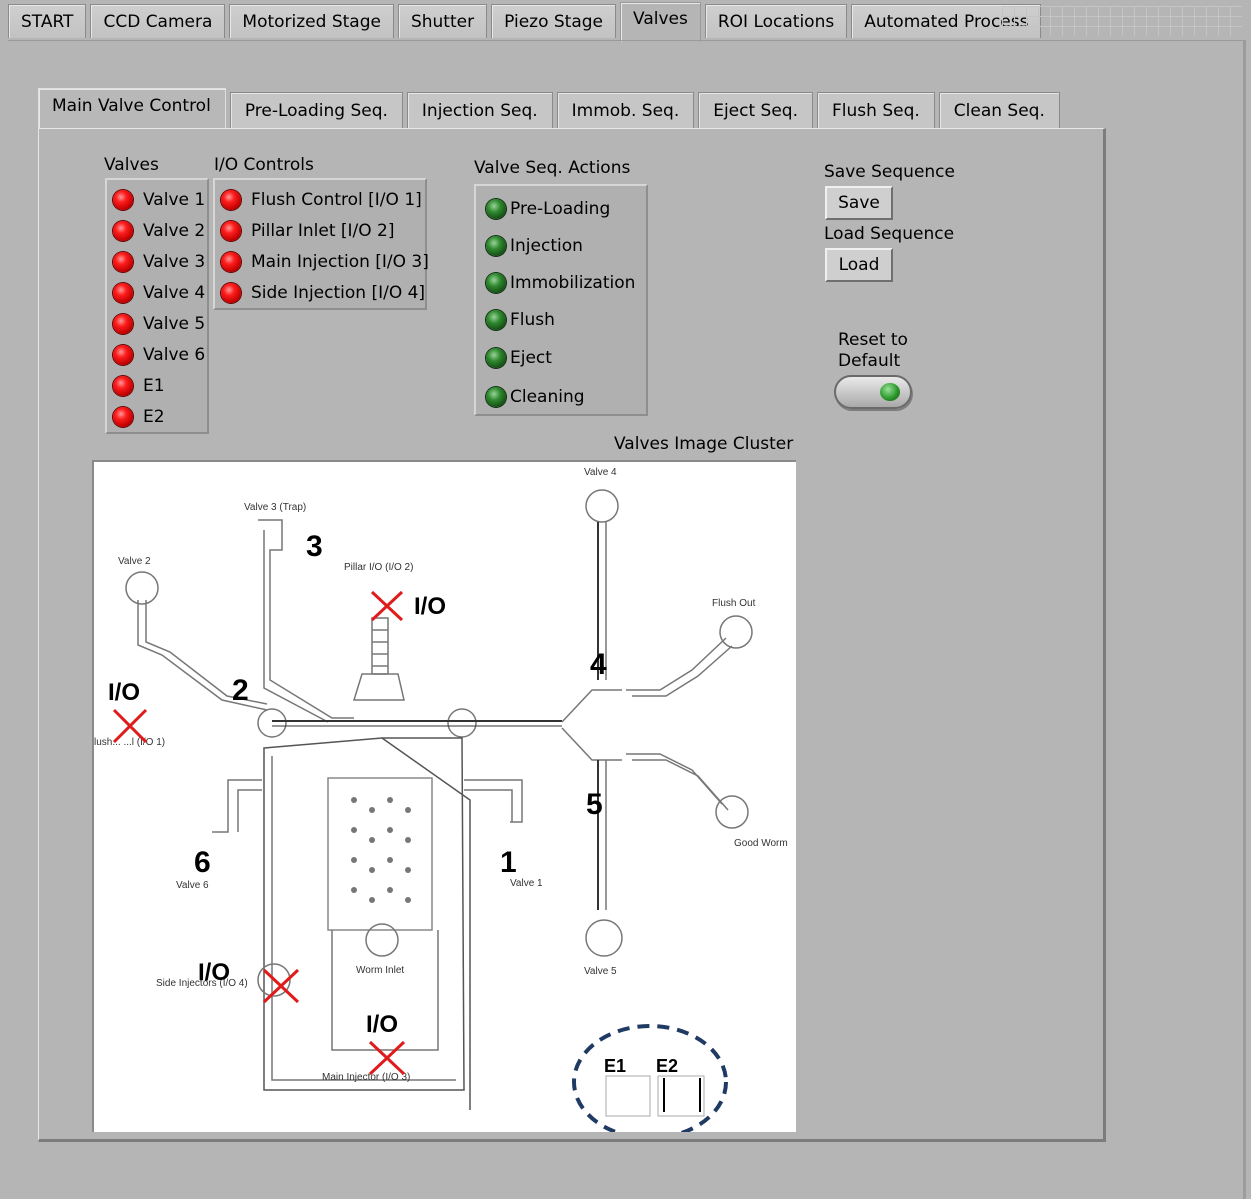 The image size is (1251, 1199). I want to click on valves-title: Valves, so click(131, 165).